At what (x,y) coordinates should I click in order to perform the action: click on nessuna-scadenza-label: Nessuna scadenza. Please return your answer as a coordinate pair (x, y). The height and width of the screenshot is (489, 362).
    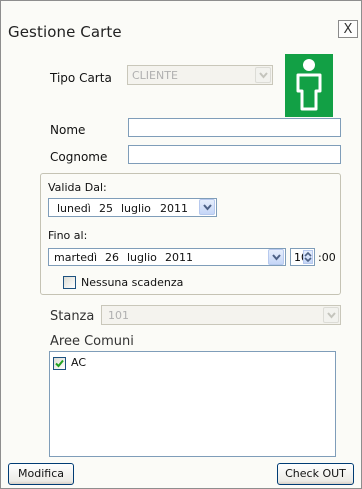
    Looking at the image, I should click on (132, 282).